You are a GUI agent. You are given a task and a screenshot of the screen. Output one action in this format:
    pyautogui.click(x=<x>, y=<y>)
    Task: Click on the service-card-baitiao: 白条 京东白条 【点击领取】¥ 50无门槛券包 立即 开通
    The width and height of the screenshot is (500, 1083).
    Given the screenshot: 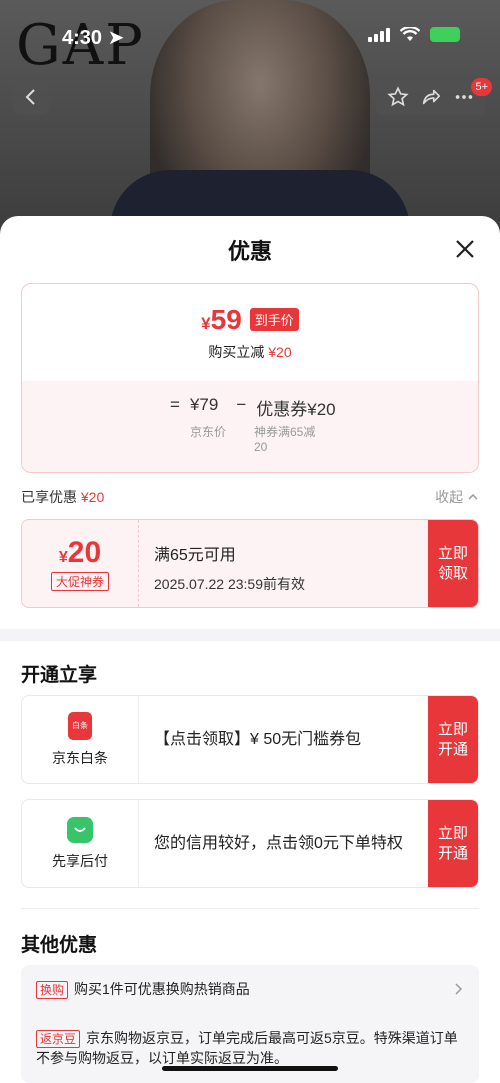 What is the action you would take?
    pyautogui.click(x=250, y=739)
    